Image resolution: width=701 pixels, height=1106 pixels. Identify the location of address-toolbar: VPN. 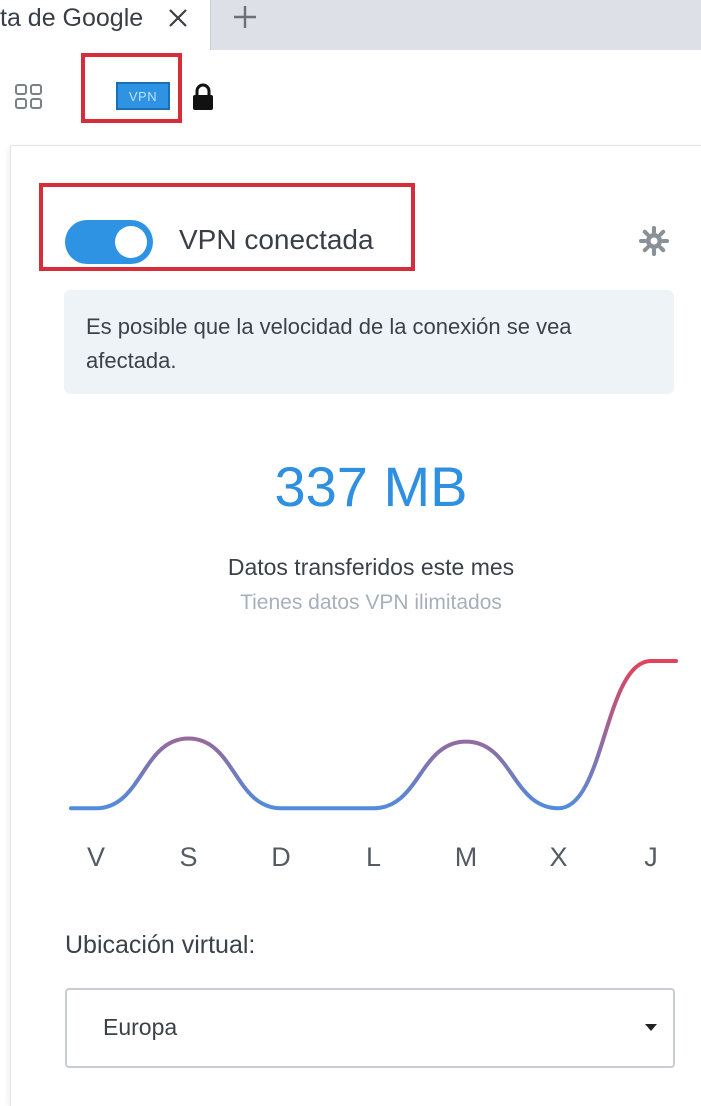
(350, 96).